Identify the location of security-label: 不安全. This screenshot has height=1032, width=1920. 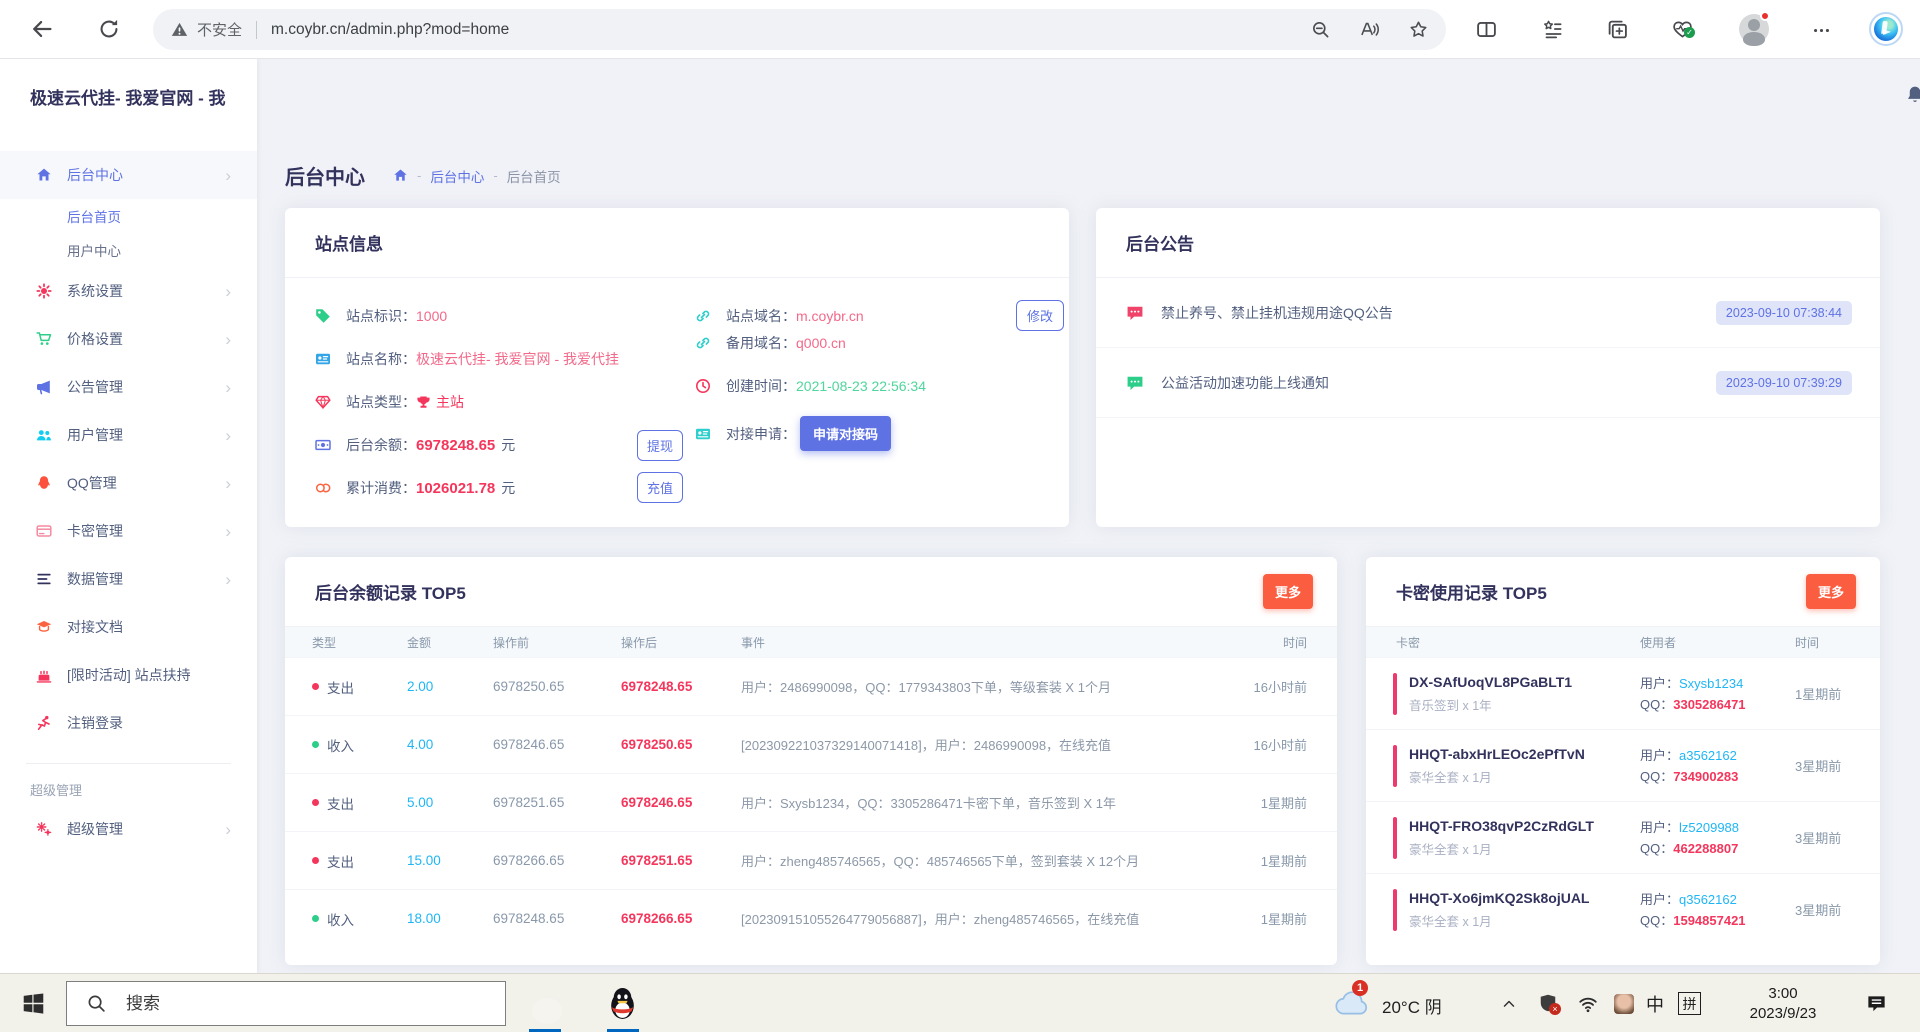
(219, 29).